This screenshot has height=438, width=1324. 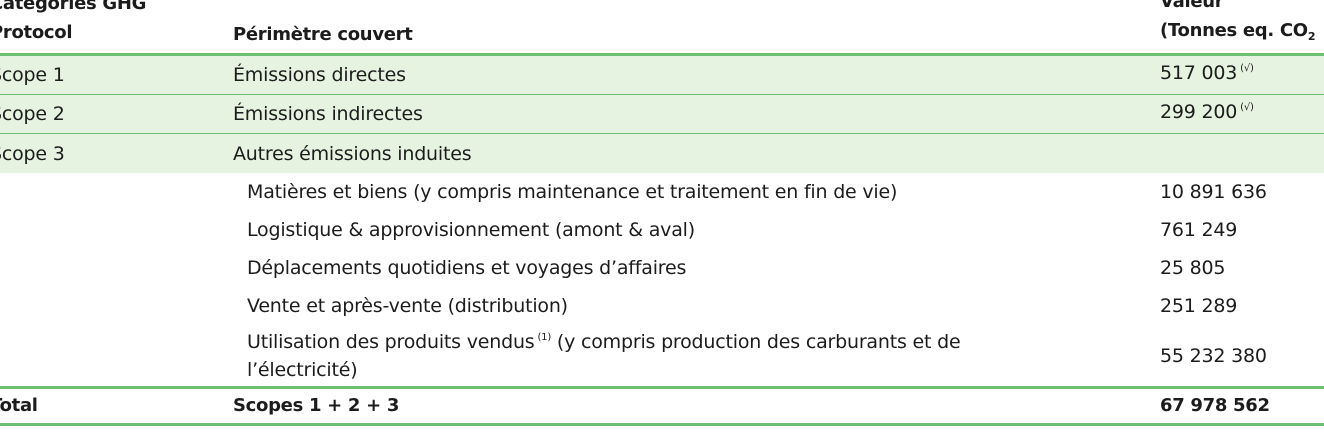 What do you see at coordinates (302, 369) in the screenshot?
I see `use-label-line2: l’électricité)` at bounding box center [302, 369].